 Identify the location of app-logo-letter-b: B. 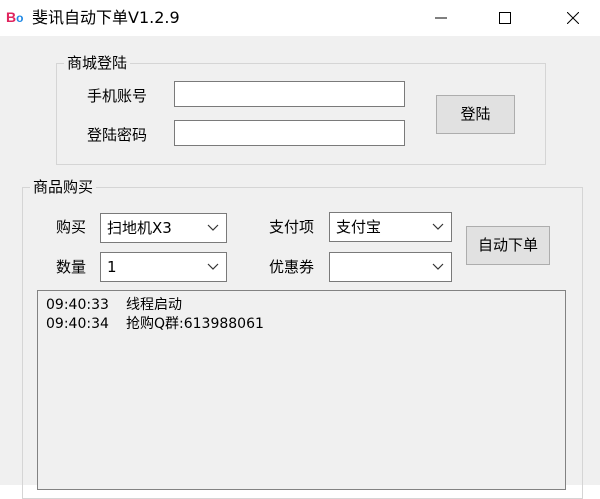
(11, 17).